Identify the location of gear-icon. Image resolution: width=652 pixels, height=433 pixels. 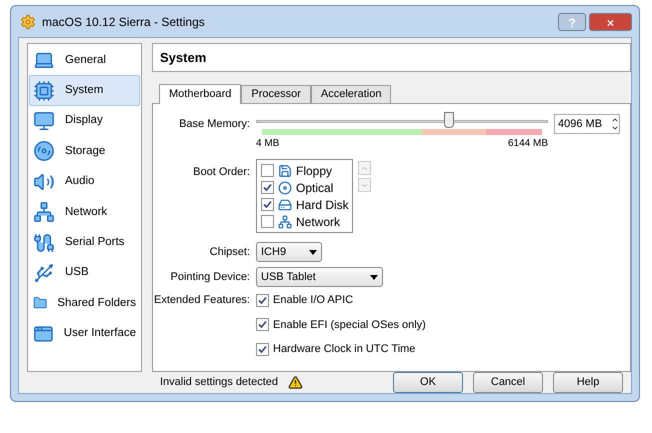
(28, 22).